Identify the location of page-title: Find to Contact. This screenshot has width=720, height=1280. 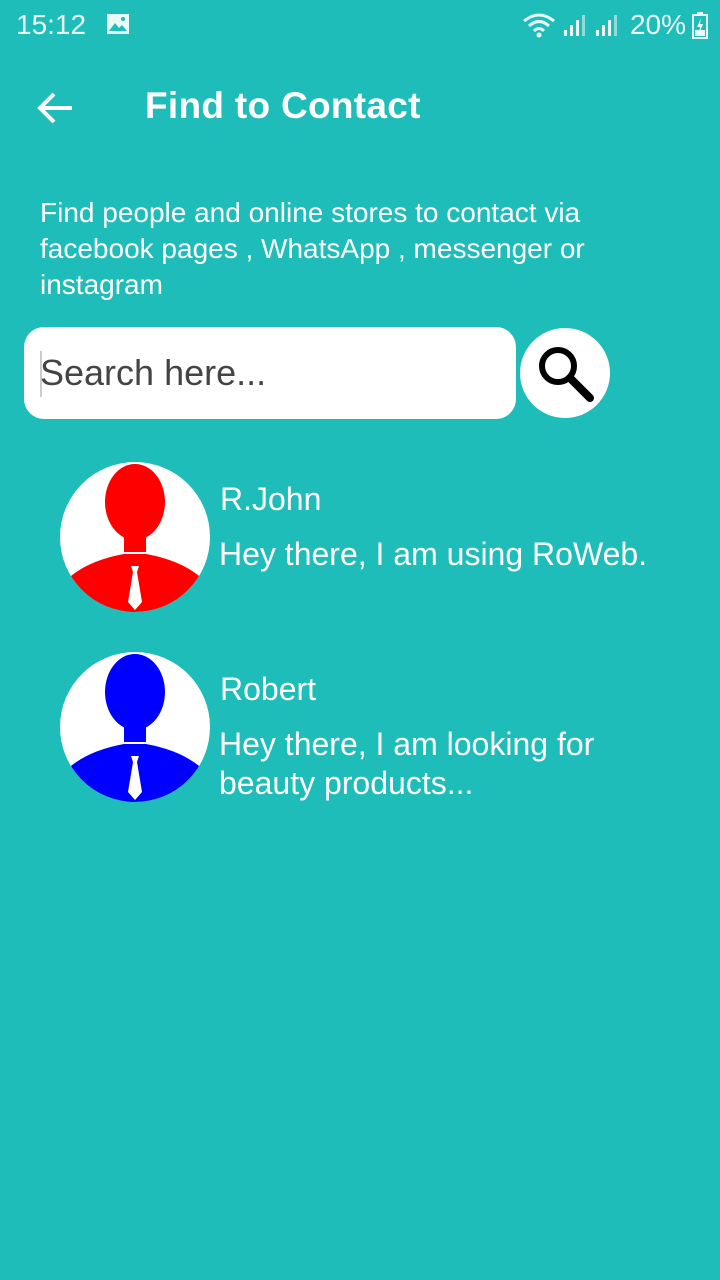
(283, 105).